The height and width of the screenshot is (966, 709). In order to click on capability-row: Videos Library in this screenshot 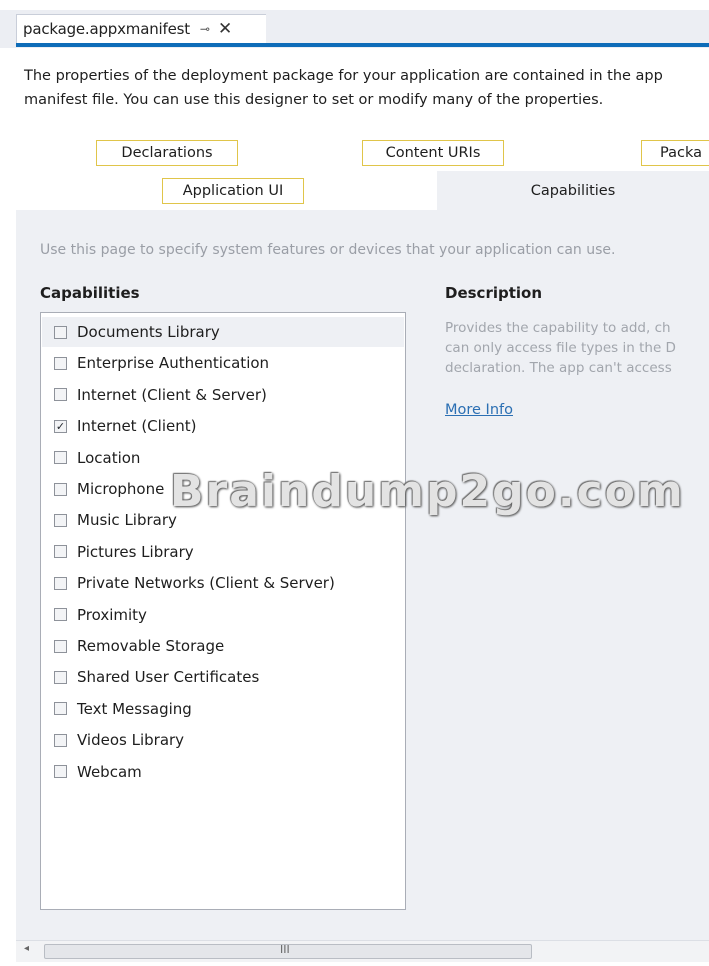, I will do `click(223, 740)`.